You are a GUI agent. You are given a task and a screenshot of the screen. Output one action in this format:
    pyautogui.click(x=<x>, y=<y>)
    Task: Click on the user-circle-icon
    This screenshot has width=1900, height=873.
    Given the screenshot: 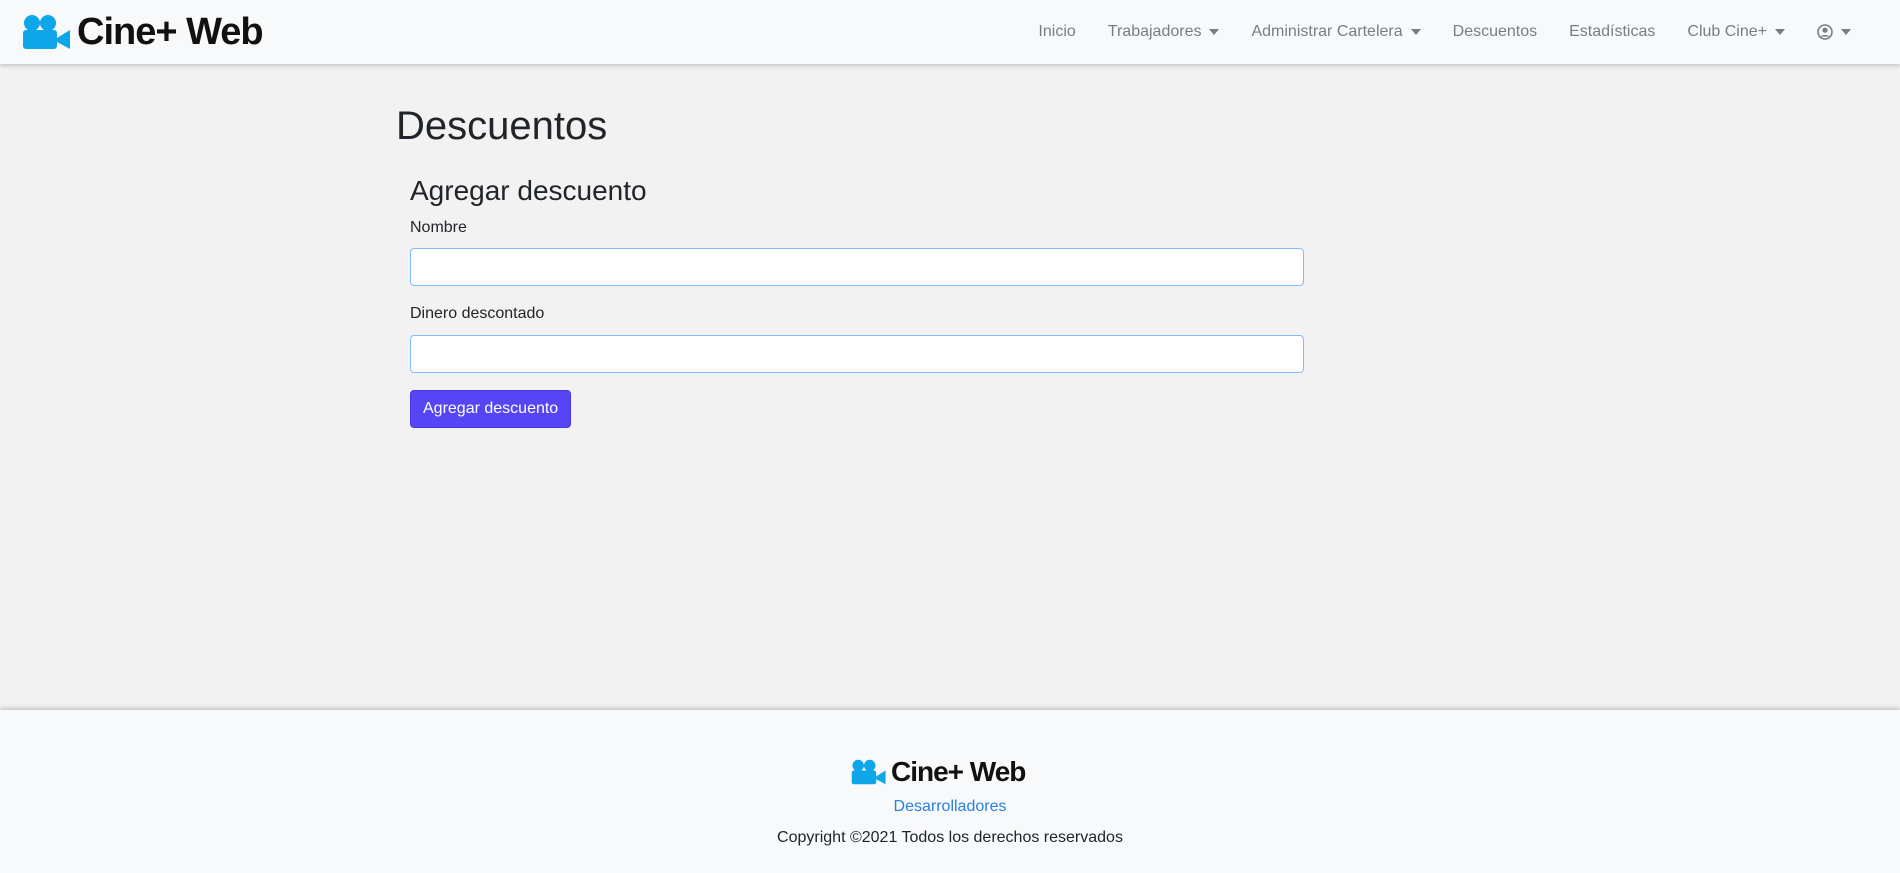 What is the action you would take?
    pyautogui.click(x=1825, y=32)
    